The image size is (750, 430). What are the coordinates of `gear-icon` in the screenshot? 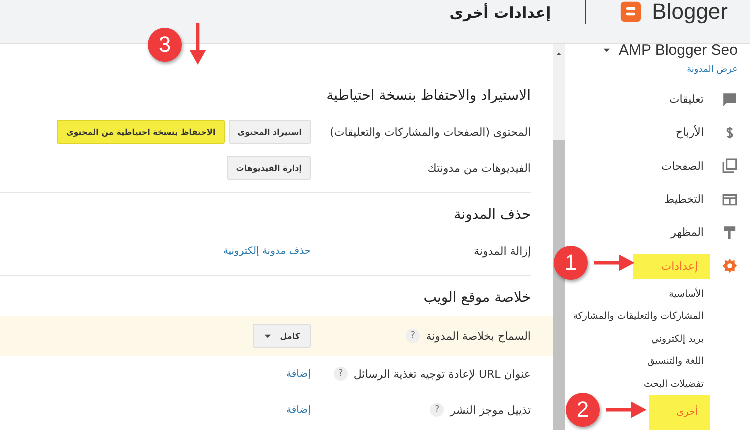 It's located at (730, 266).